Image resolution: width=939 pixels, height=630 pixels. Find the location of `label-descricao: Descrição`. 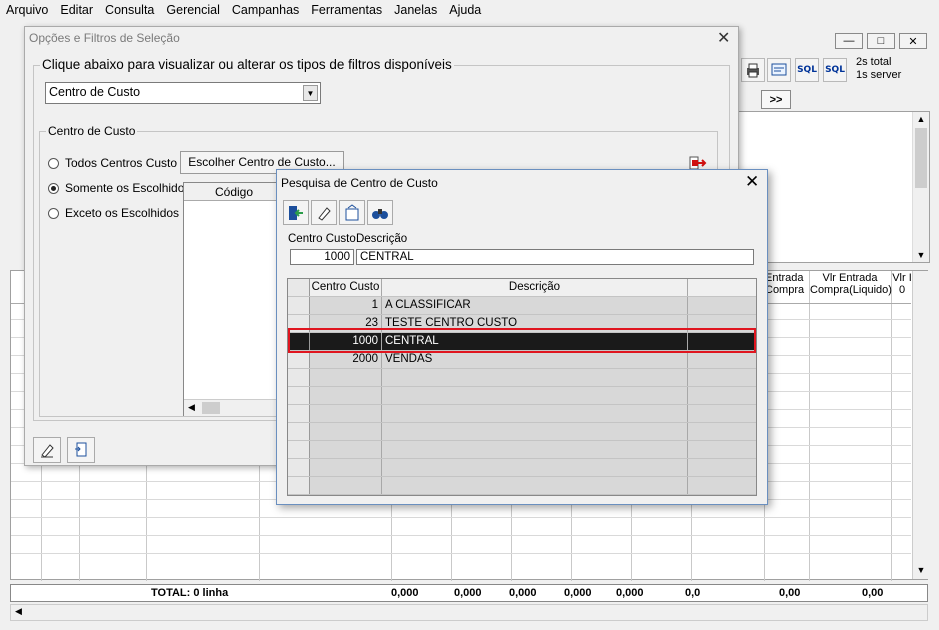

label-descricao: Descrição is located at coordinates (382, 239).